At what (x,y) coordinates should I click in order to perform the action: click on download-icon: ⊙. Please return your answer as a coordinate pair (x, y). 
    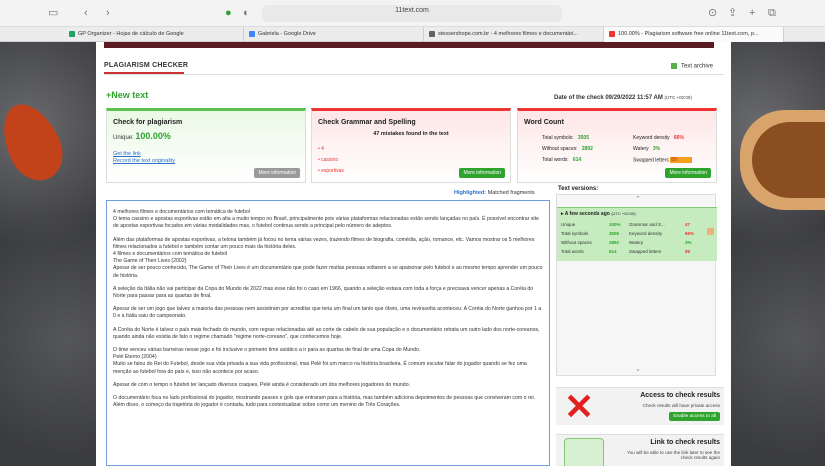
    Looking at the image, I should click on (712, 13).